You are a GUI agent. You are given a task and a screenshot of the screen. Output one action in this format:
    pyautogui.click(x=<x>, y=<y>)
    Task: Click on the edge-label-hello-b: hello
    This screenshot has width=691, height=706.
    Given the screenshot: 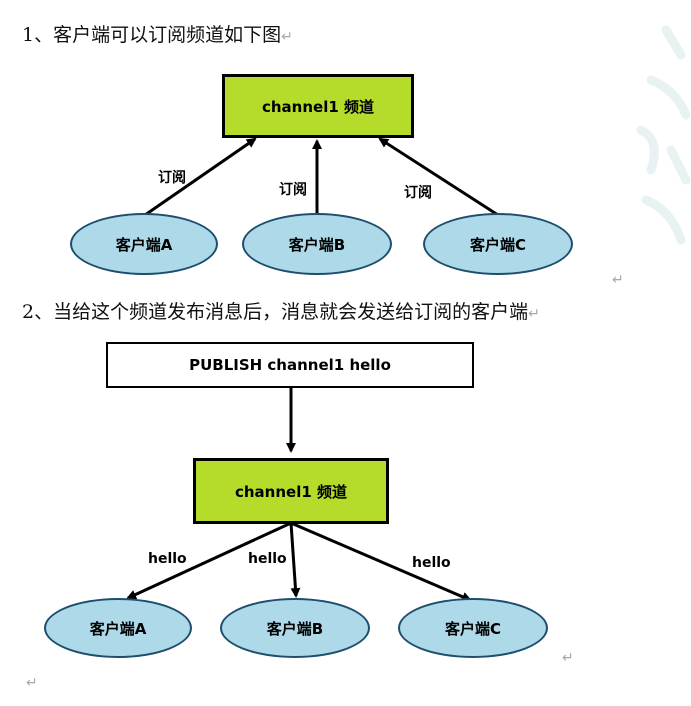 What is the action you would take?
    pyautogui.click(x=267, y=559)
    